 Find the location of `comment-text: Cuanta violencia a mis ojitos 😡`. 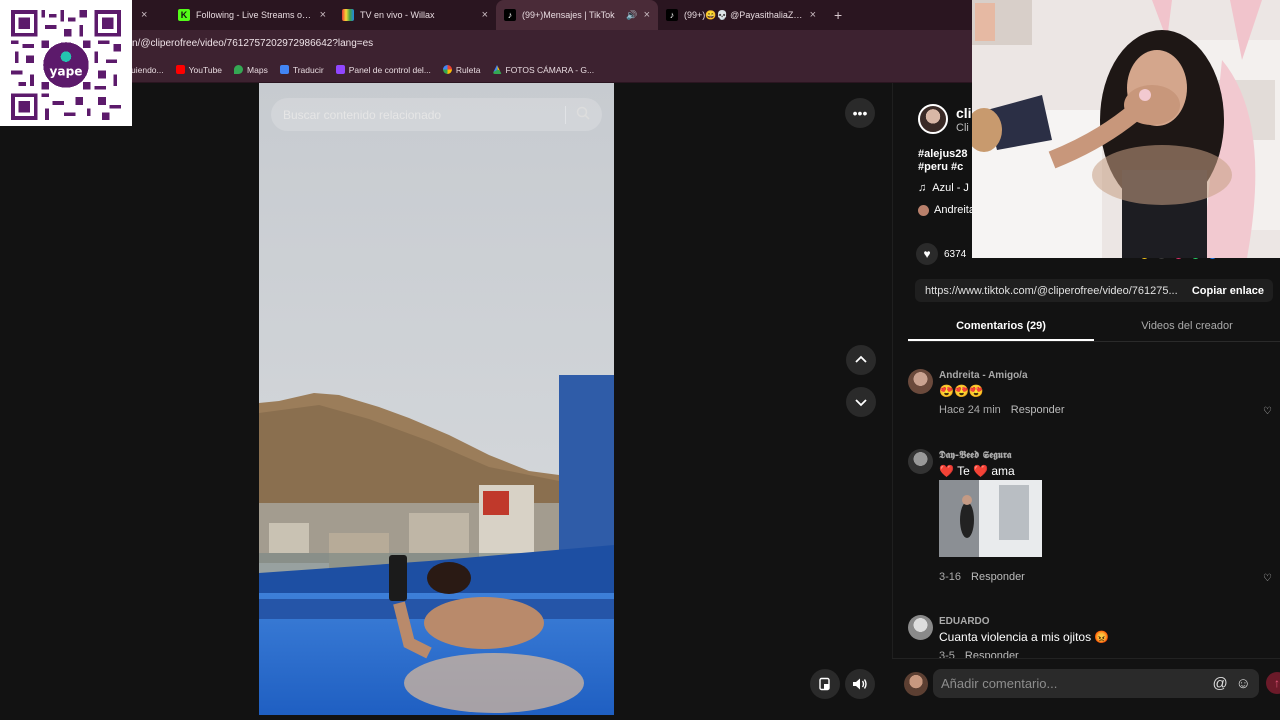

comment-text: Cuanta violencia a mis ojitos 😡 is located at coordinates (1024, 637).